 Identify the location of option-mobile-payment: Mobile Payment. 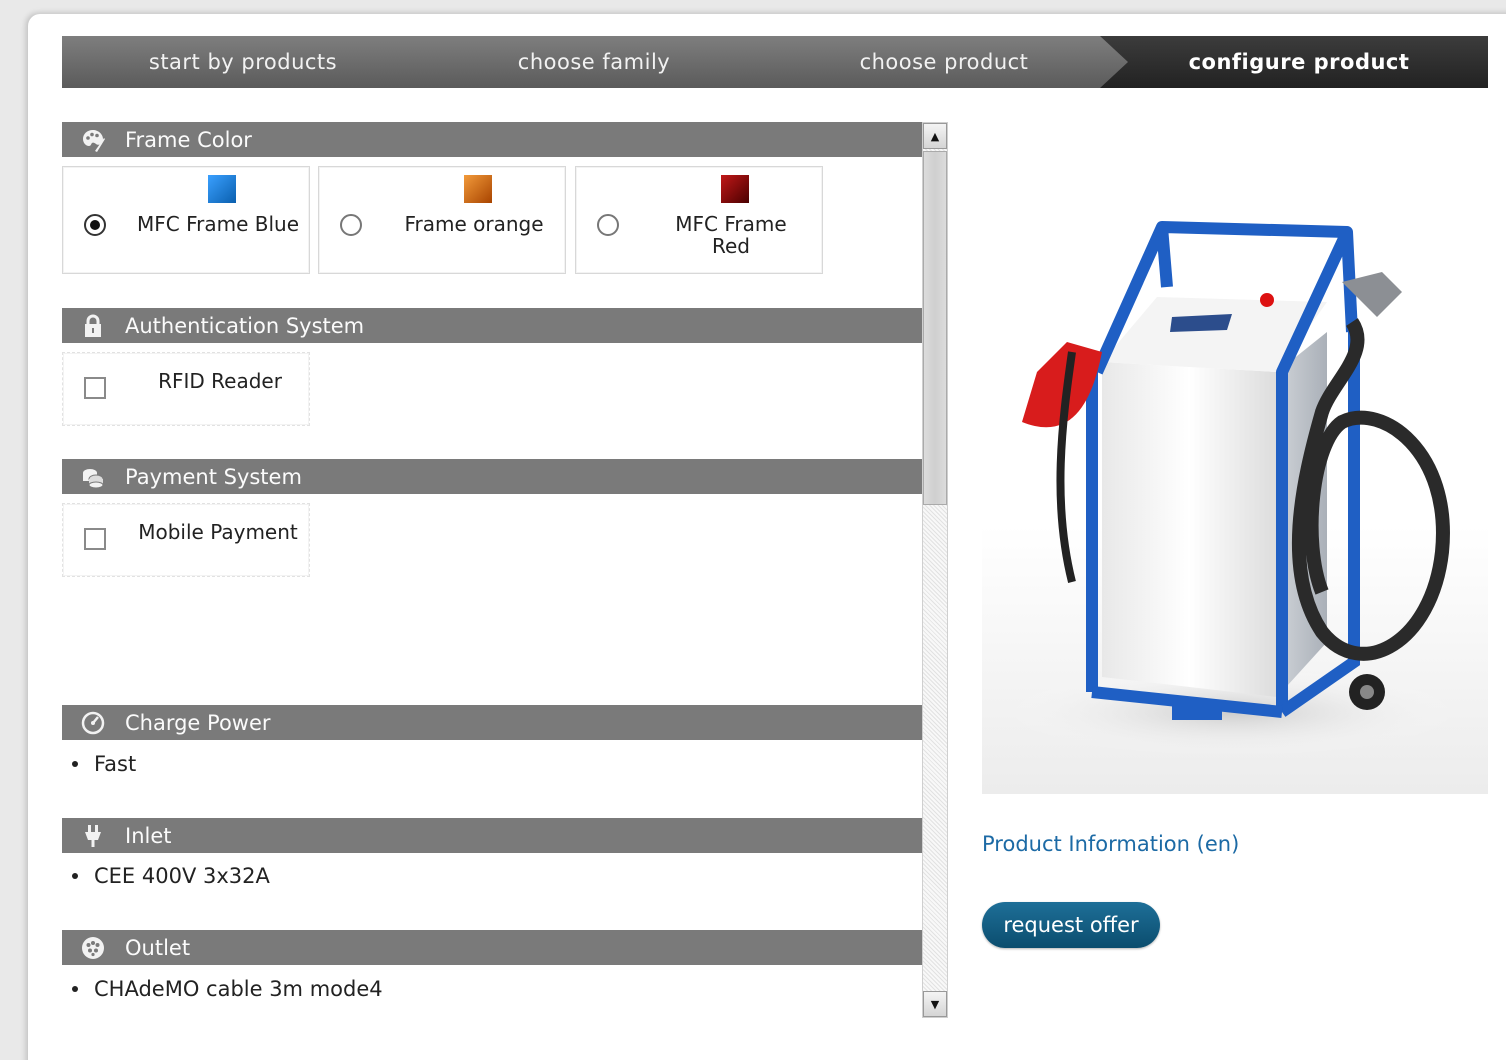
(186, 540).